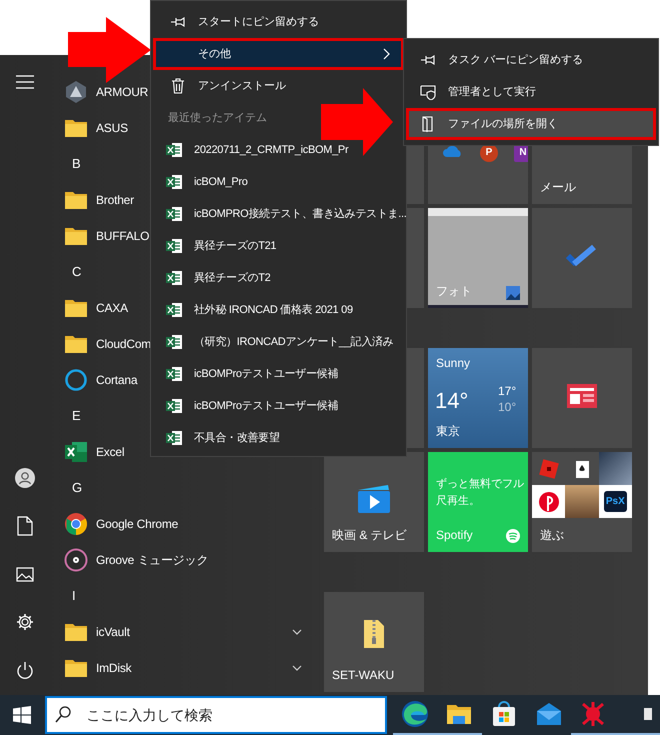 This screenshot has height=735, width=660. What do you see at coordinates (25, 622) in the screenshot?
I see `settings-icon` at bounding box center [25, 622].